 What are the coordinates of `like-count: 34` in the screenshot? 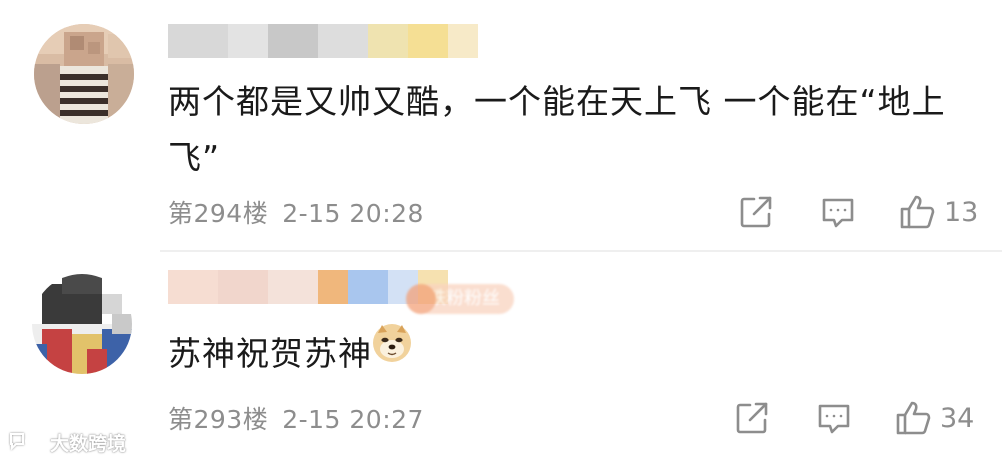 It's located at (957, 418).